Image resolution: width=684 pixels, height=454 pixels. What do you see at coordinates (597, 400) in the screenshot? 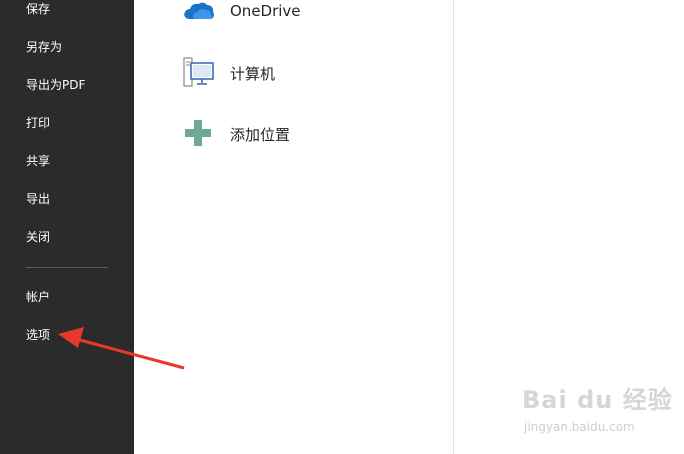
I see `watermark-brand: Bai du 经验` at bounding box center [597, 400].